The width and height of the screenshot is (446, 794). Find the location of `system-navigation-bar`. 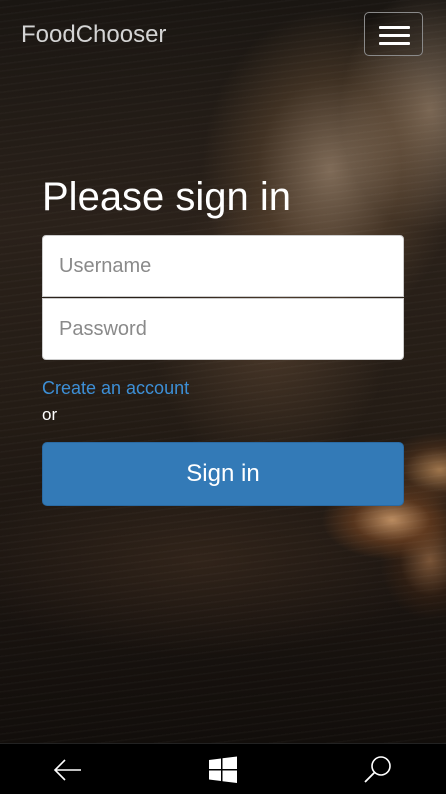

system-navigation-bar is located at coordinates (223, 768).